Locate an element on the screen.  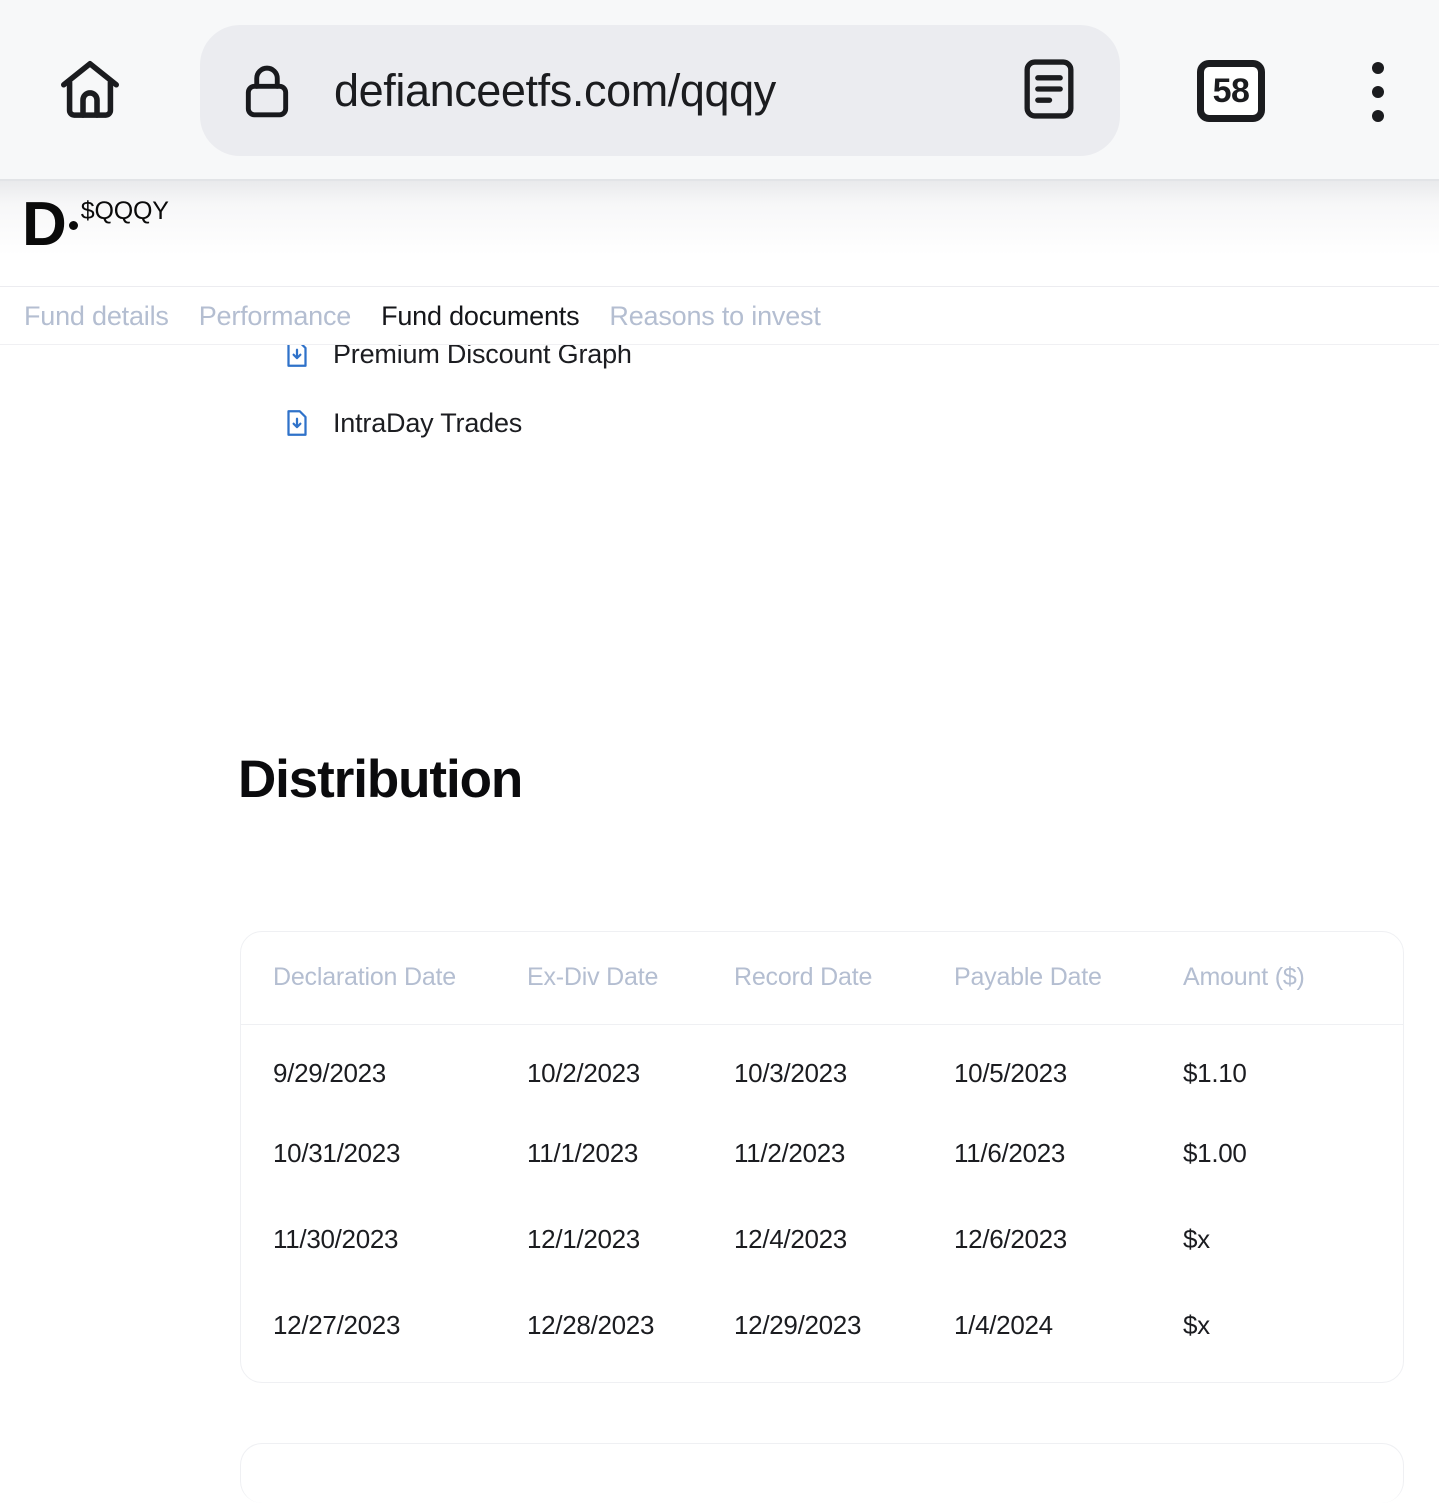
overflow-menu-button is located at coordinates (1378, 92).